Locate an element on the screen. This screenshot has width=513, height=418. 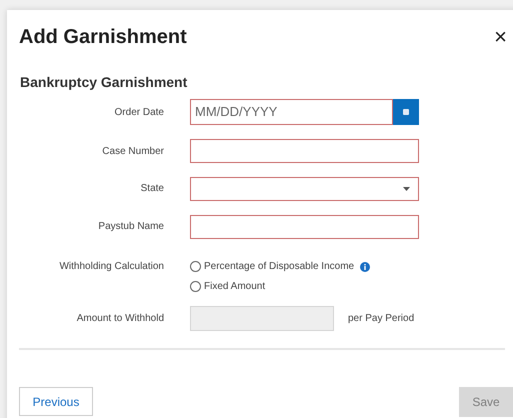
field-label: Paystub Name is located at coordinates (130, 227).